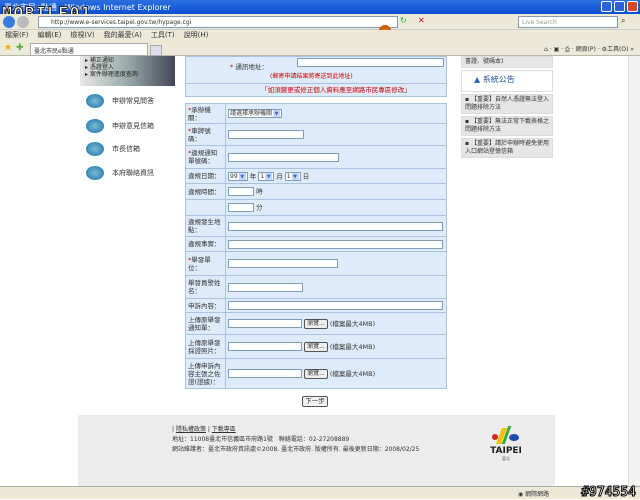  Describe the element at coordinates (241, 191) in the screenshot. I see `hour-field` at that location.